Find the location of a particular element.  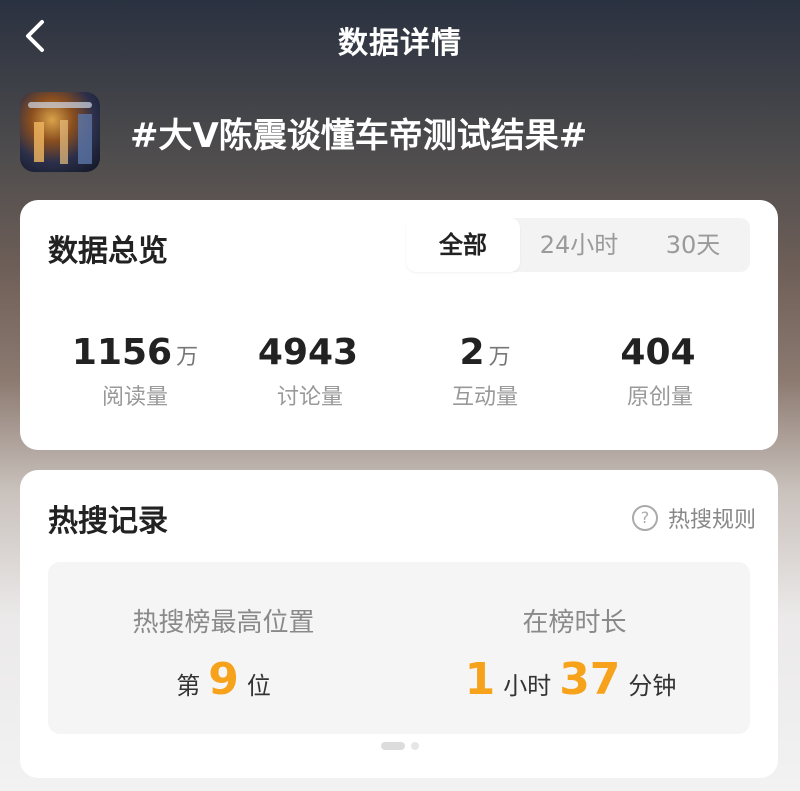

time-range-tabs: 全部 24小时 30天 is located at coordinates (578, 245).